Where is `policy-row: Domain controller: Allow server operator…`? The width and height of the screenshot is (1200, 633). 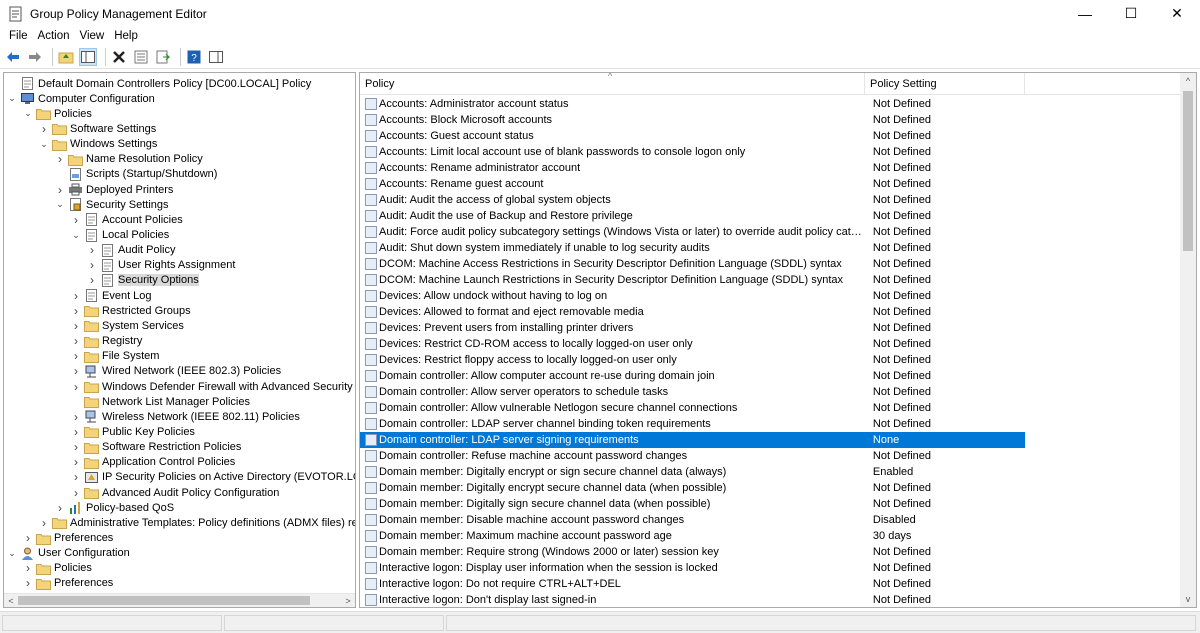
policy-row: Domain controller: Allow server operator… is located at coordinates (692, 392).